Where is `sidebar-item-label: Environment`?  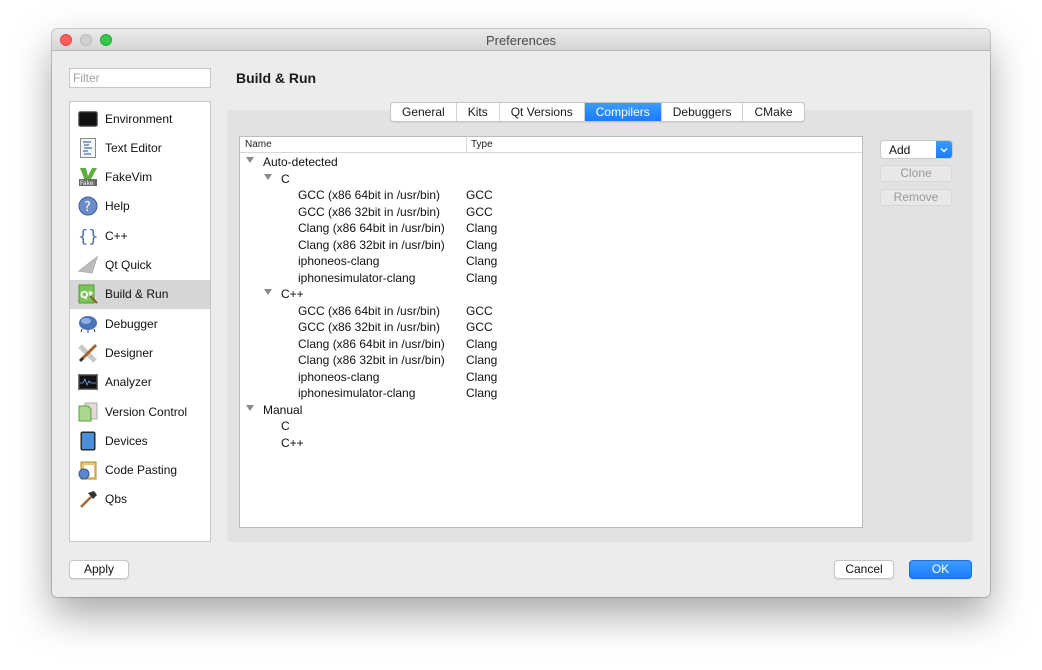
sidebar-item-label: Environment is located at coordinates (139, 118).